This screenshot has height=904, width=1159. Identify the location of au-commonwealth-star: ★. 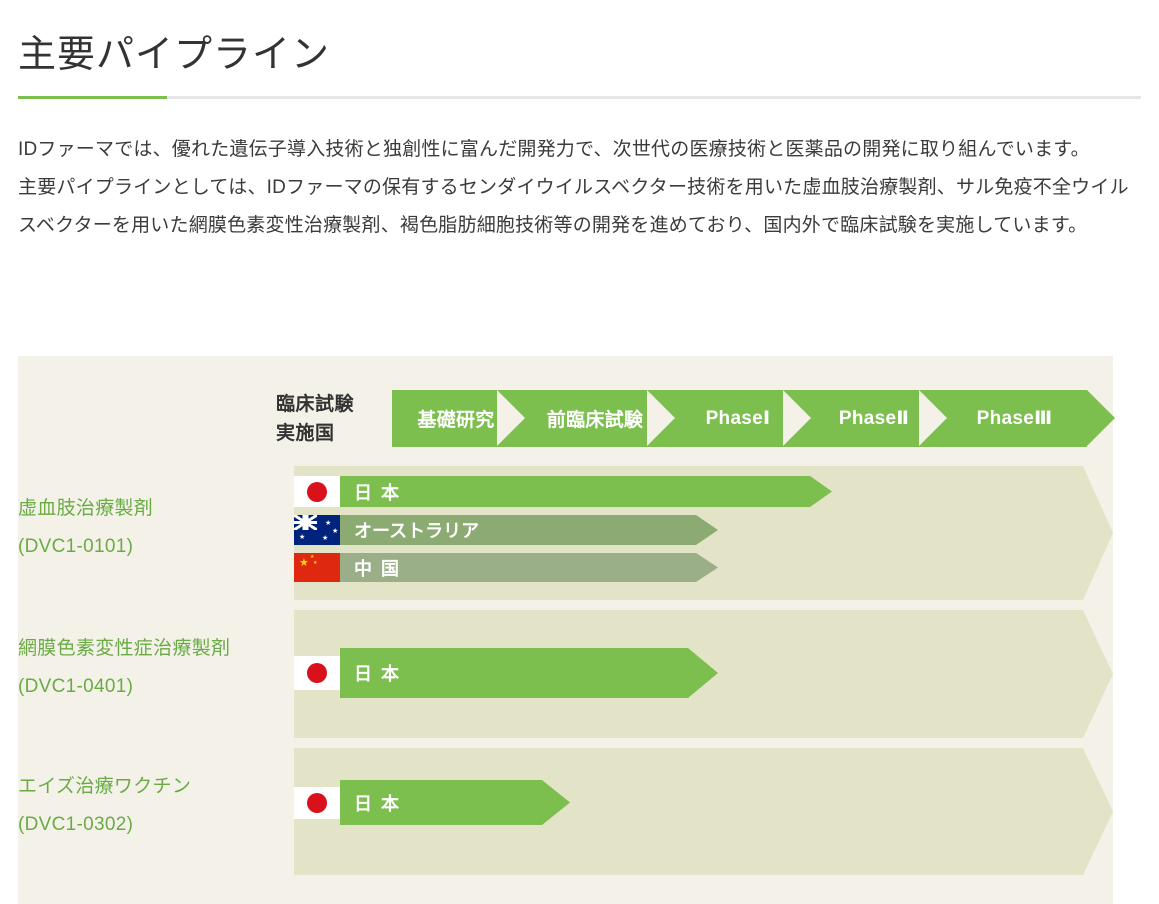
(302, 537).